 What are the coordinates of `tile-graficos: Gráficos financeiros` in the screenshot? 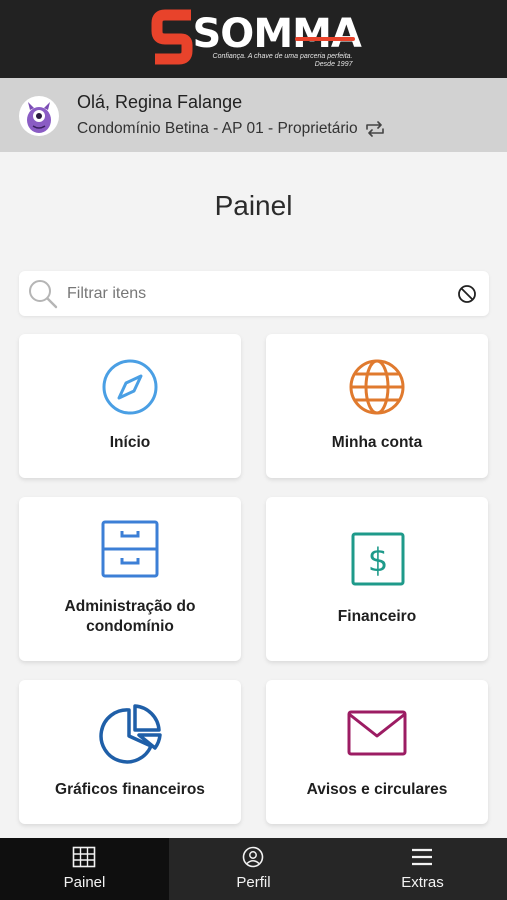 It's located at (130, 752).